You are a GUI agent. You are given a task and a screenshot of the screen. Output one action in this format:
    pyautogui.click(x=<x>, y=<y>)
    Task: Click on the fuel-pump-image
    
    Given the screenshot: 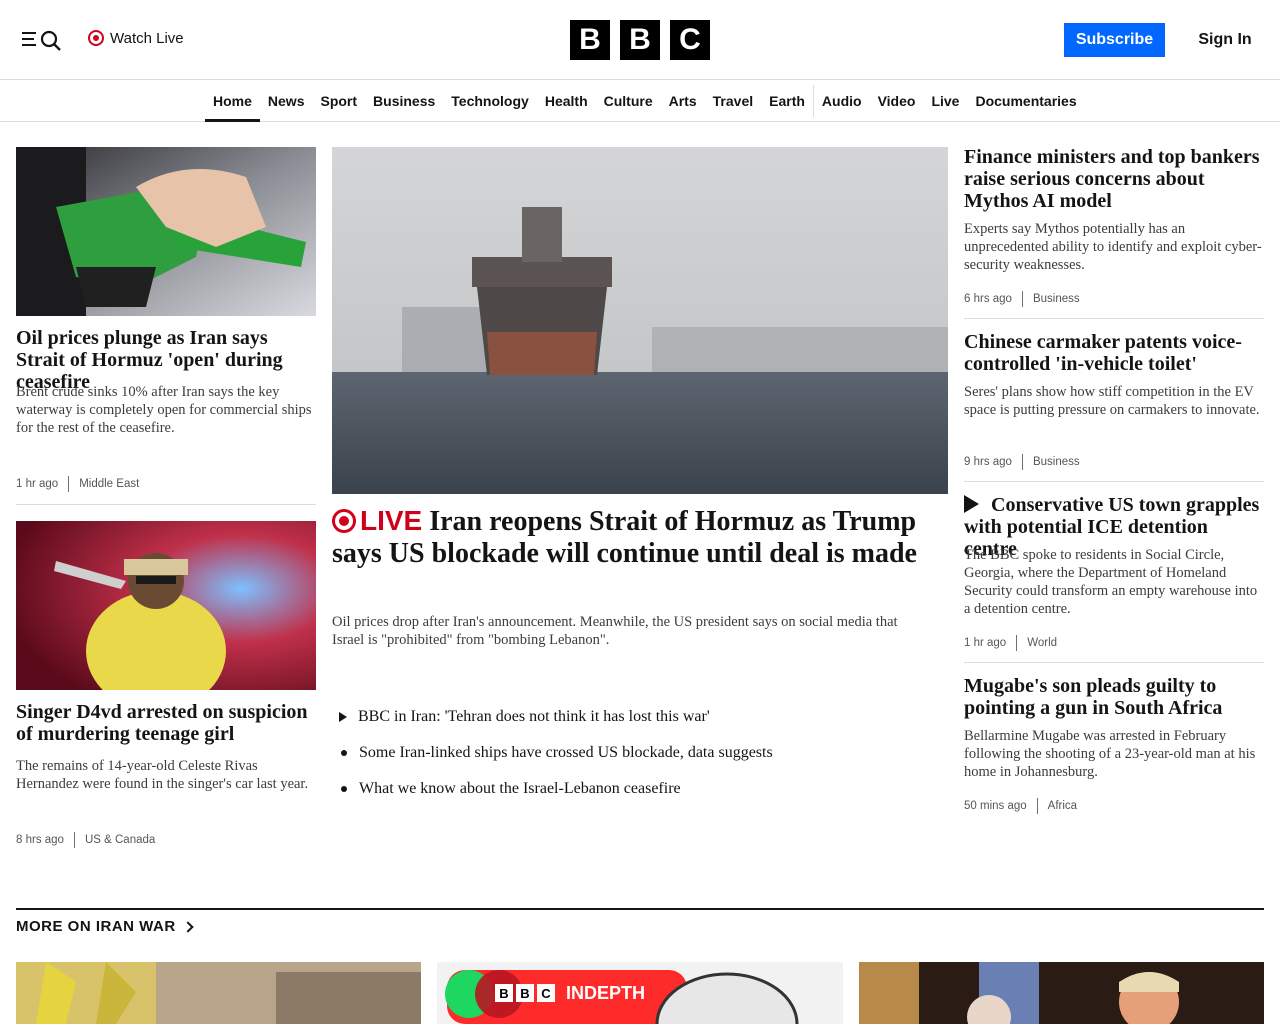 What is the action you would take?
    pyautogui.click(x=166, y=231)
    